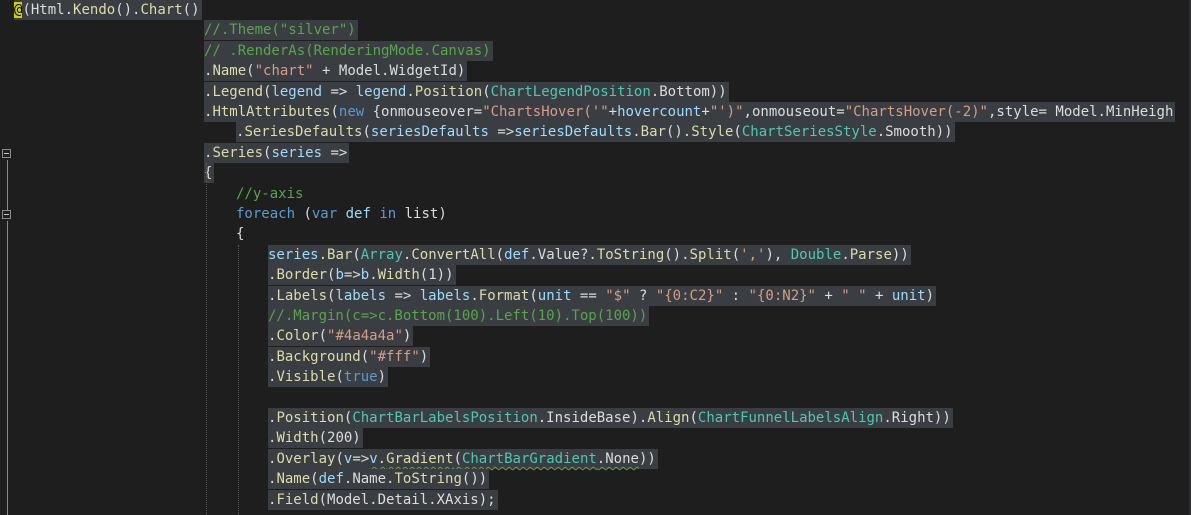  Describe the element at coordinates (362, 275) in the screenshot. I see `code-line: .Border(b=>b.Width(1))` at that location.